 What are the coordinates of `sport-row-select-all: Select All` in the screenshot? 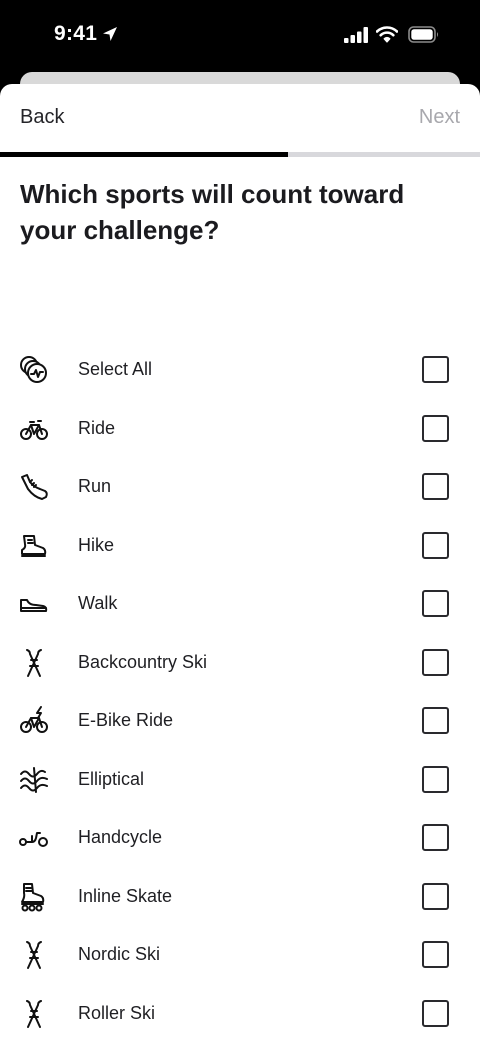 It's located at (240, 369).